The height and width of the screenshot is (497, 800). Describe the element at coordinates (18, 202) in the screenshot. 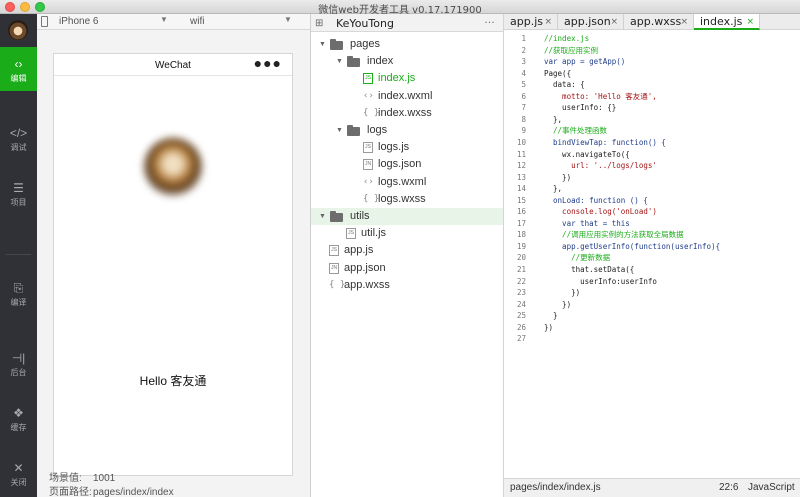

I see `nav-label: 项目` at that location.